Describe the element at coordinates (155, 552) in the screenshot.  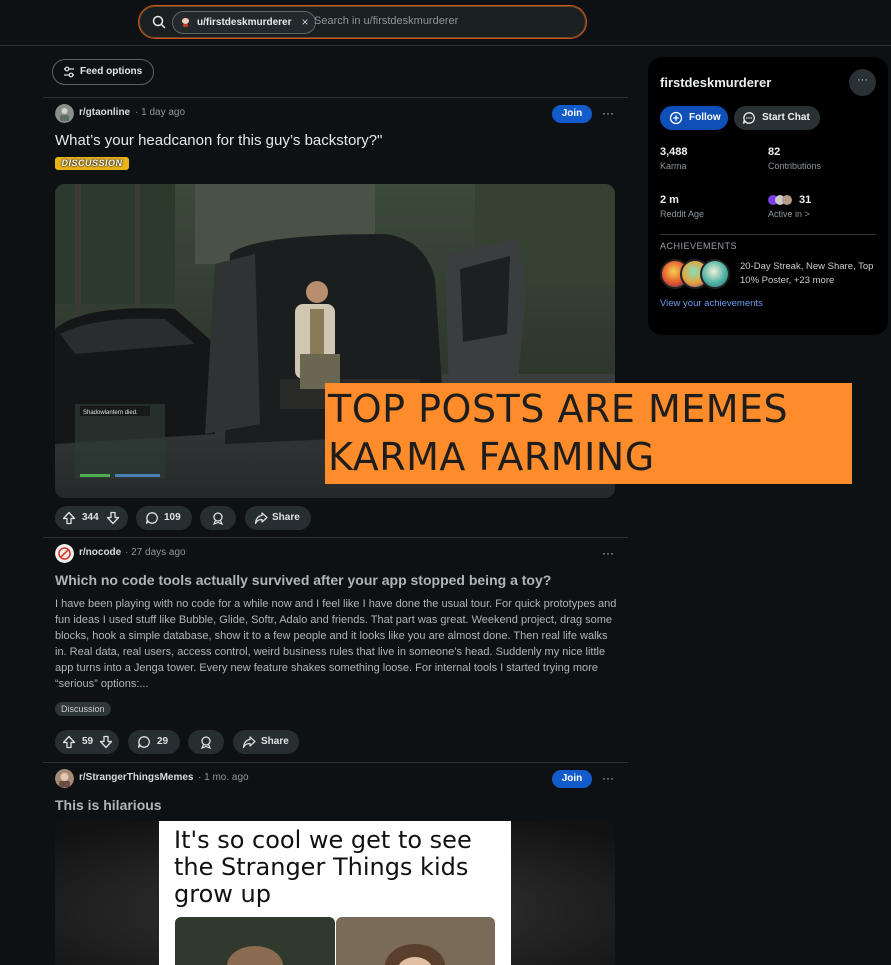
I see `post-age: · 27 days ago` at that location.